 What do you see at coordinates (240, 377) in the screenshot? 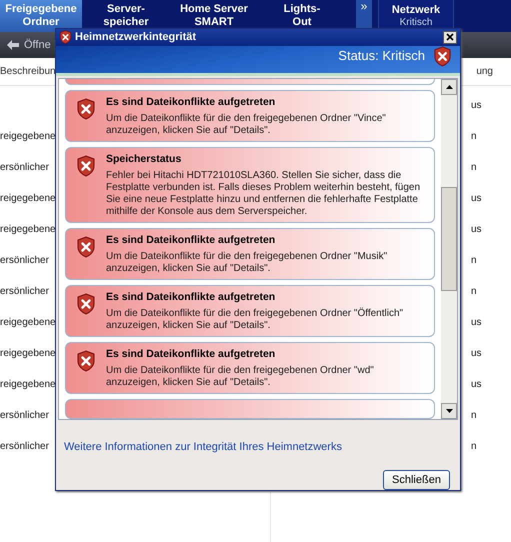
I see `alert-message: Um die Dateikonflikte für die den freigegebenen Ordner "wd" anzuzeigen, klicken Sie auf "Details".` at bounding box center [240, 377].